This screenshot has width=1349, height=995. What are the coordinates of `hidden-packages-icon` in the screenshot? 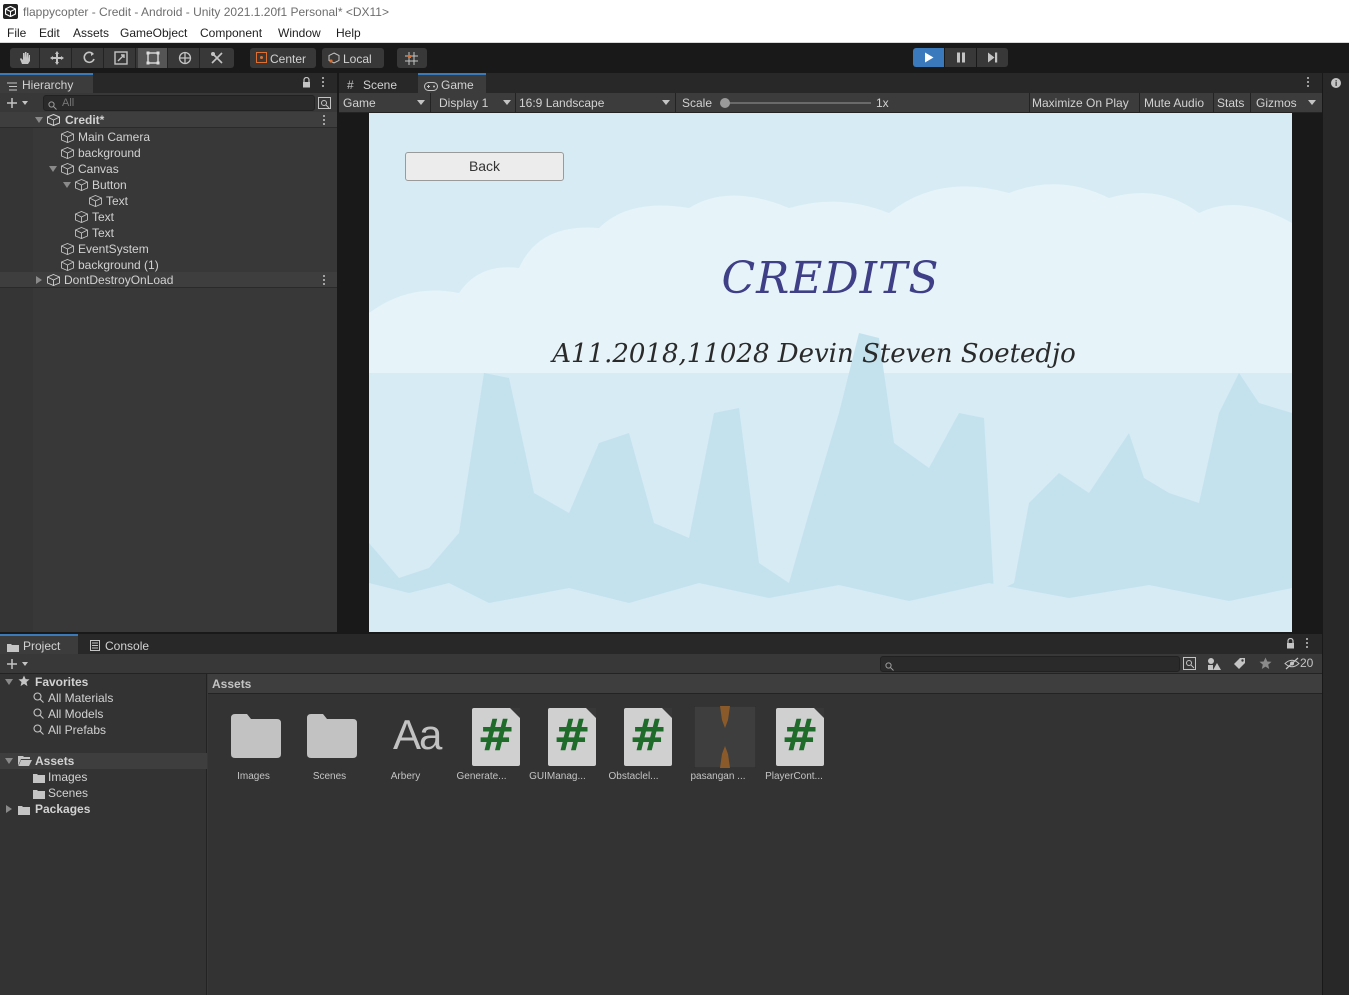 It's located at (1292, 663).